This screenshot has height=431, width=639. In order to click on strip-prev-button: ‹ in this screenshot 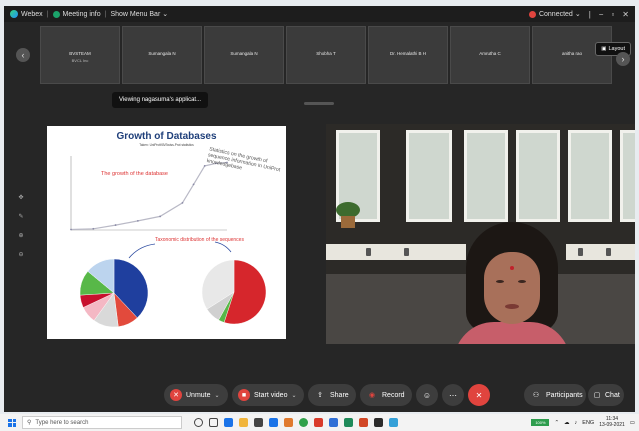, I will do `click(23, 55)`.